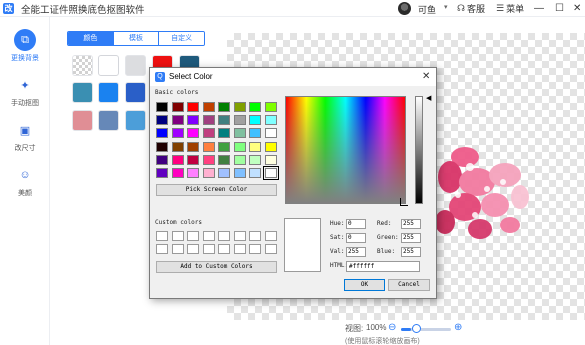  I want to click on zoom-in-icon: ⊕, so click(458, 327).